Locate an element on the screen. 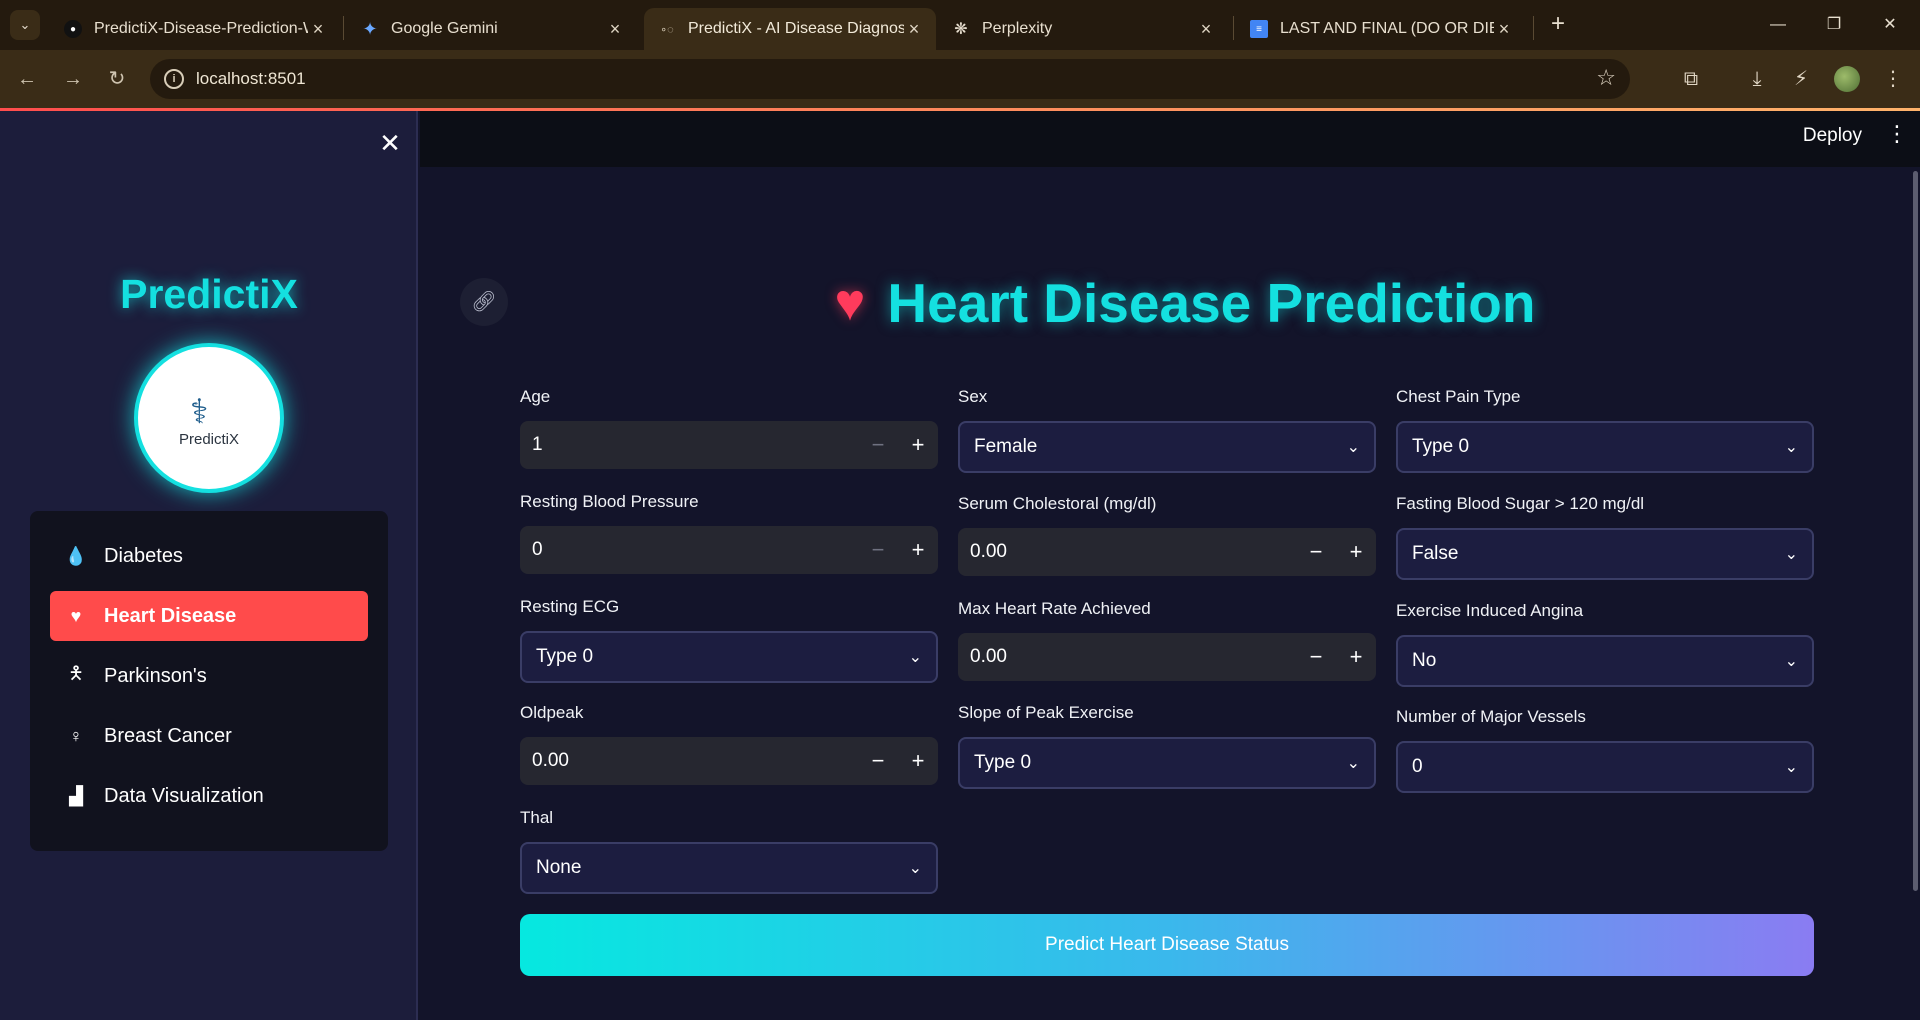 This screenshot has width=1920, height=1020. heart-icon: ♥ is located at coordinates (850, 303).